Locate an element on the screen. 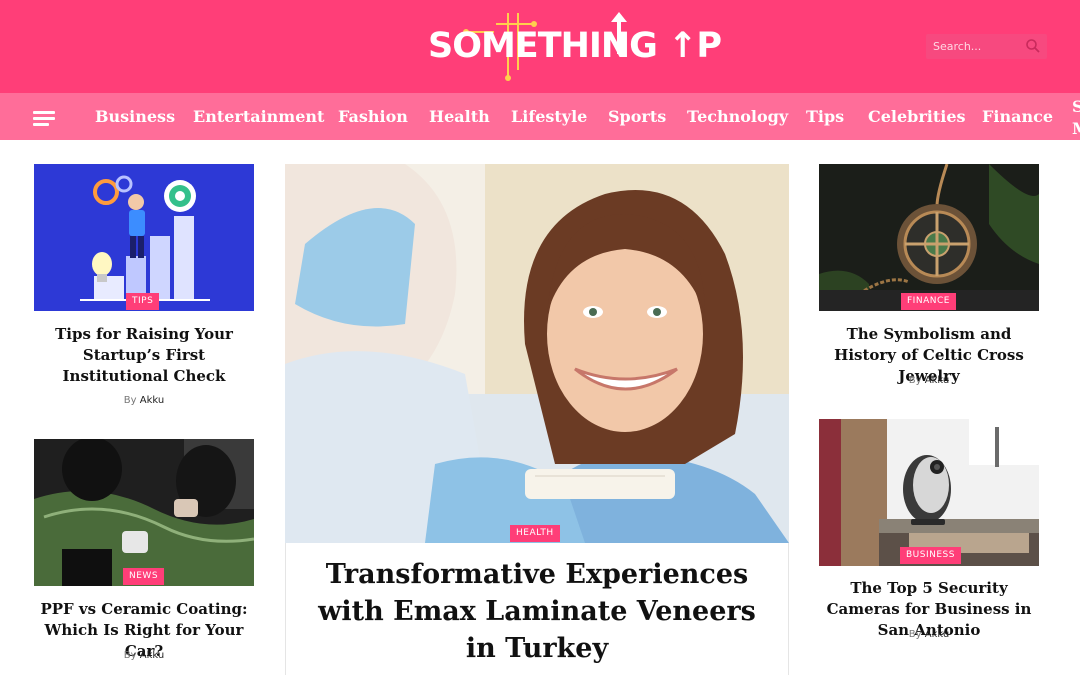 The width and height of the screenshot is (1080, 675). celtic-pendant-photo-icon is located at coordinates (929, 237).